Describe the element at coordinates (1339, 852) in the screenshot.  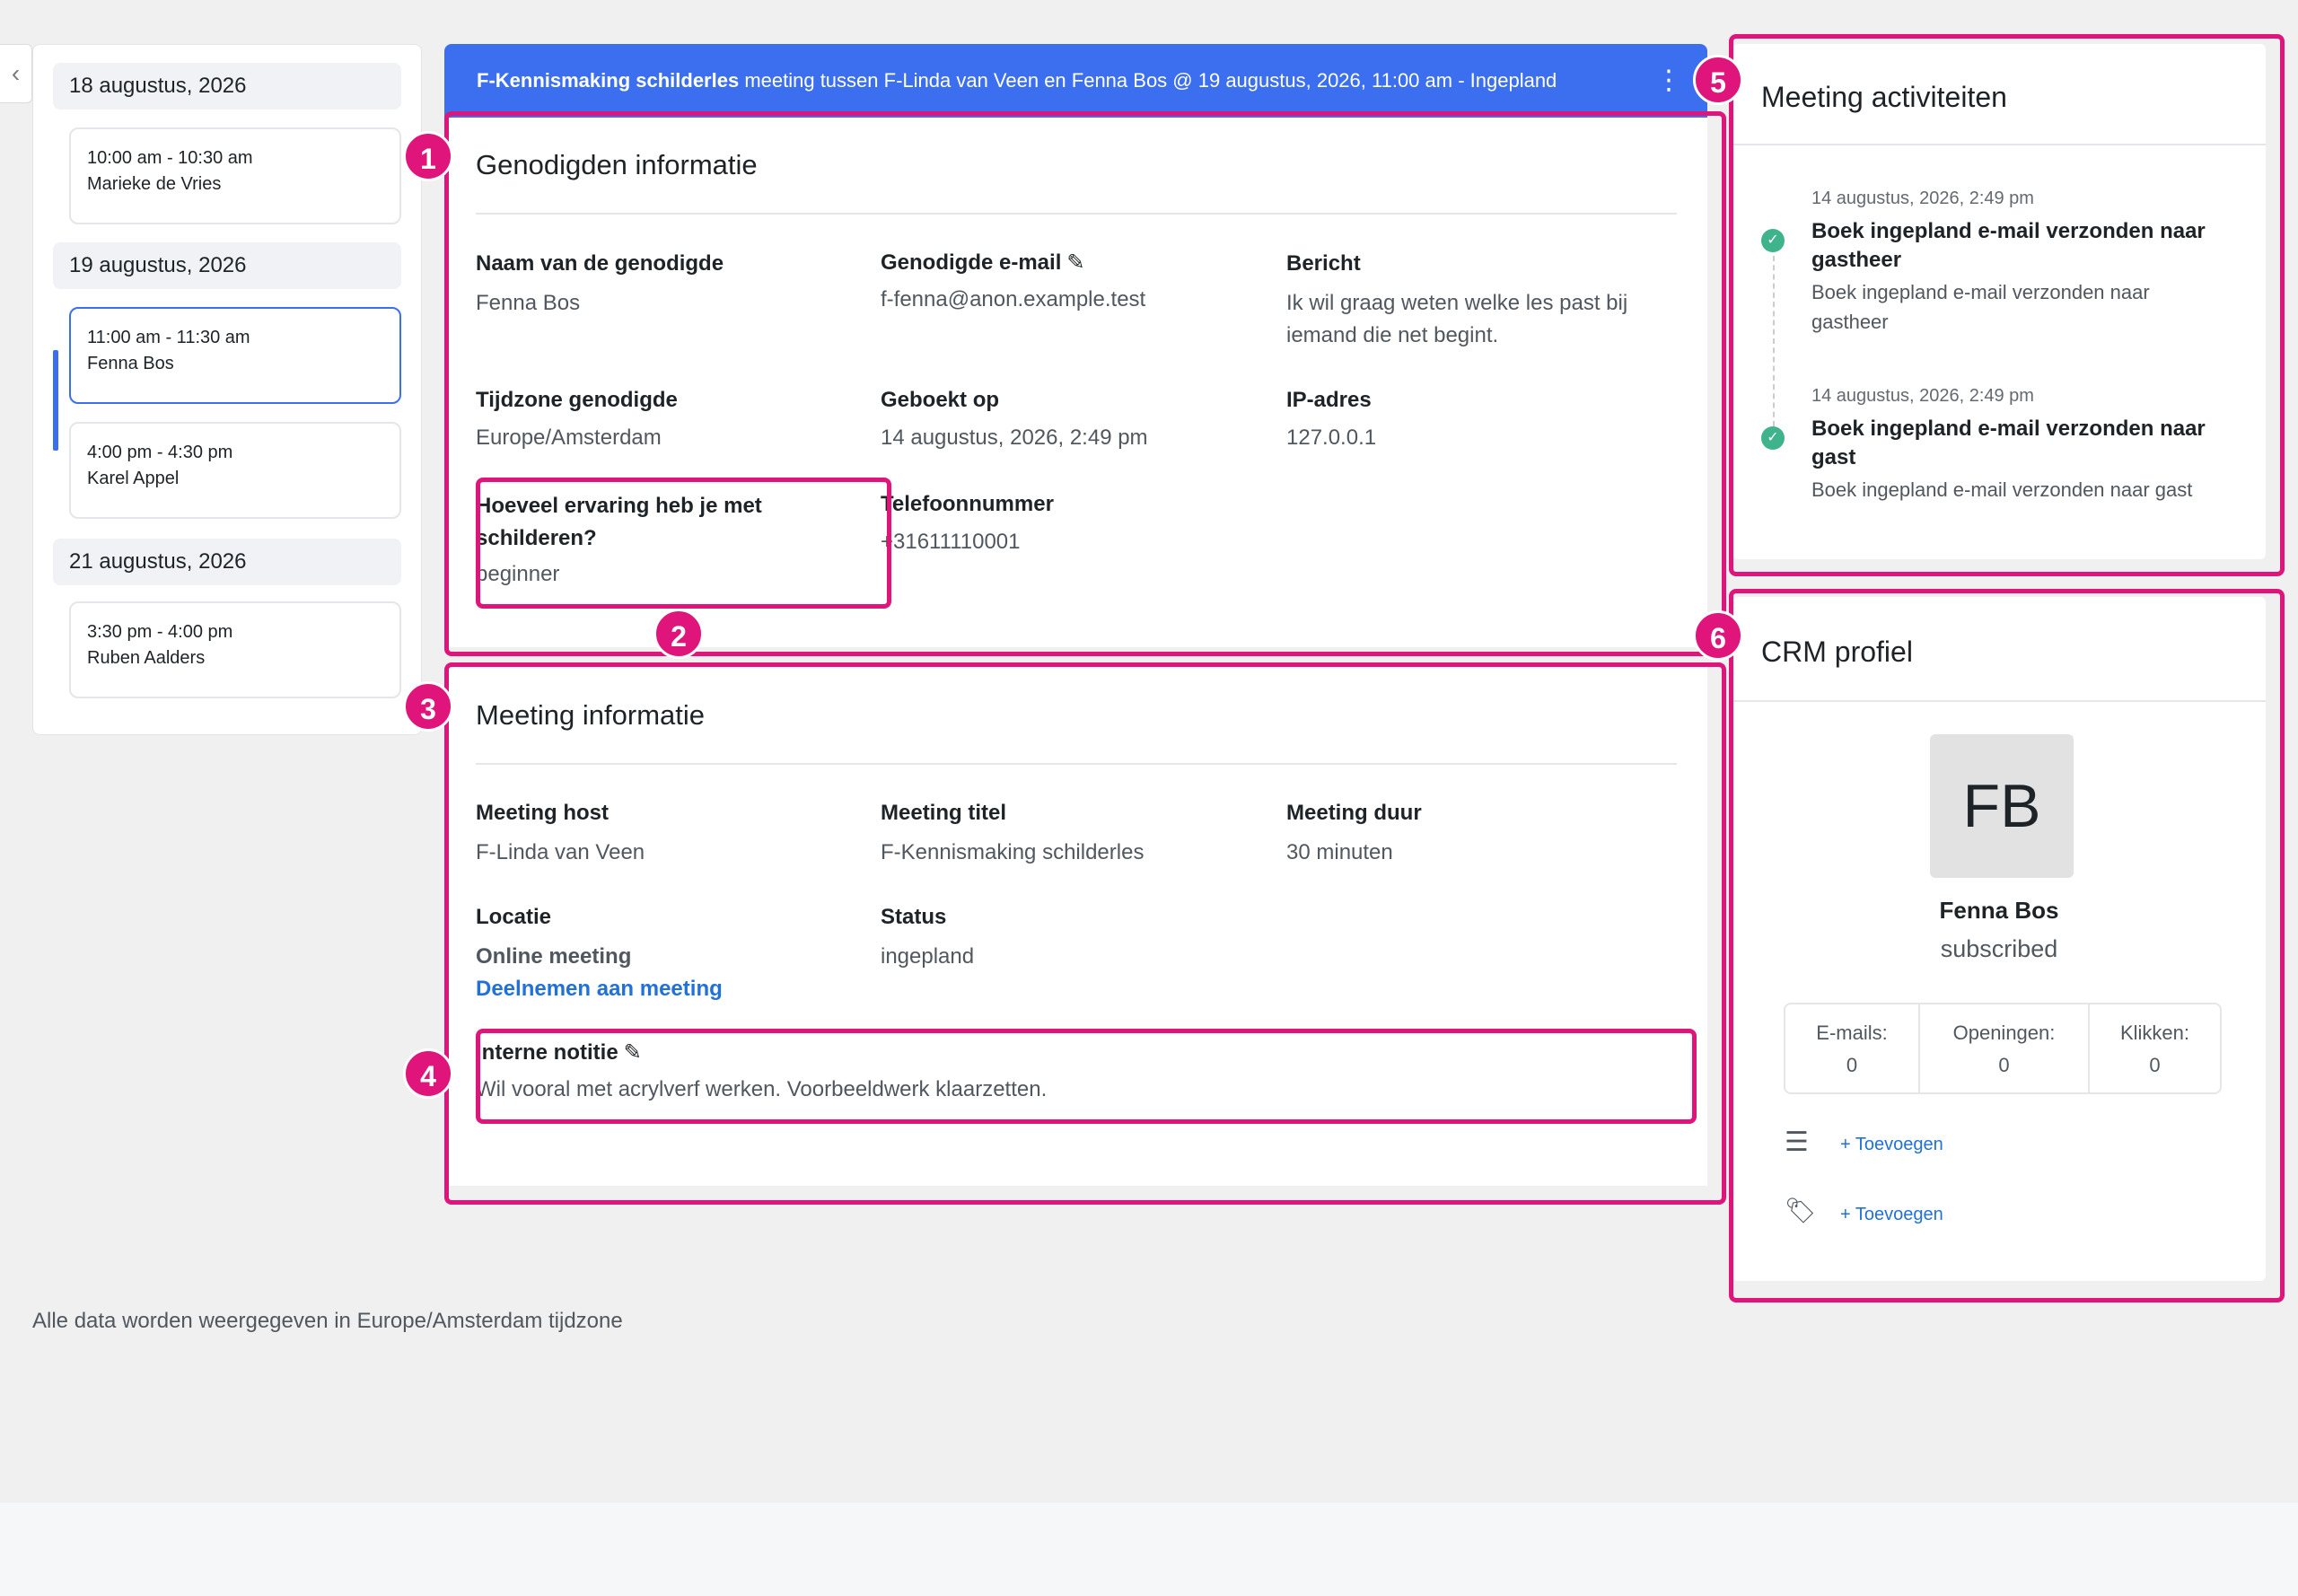
I see `meeting-duration-value: 30 minuten` at that location.